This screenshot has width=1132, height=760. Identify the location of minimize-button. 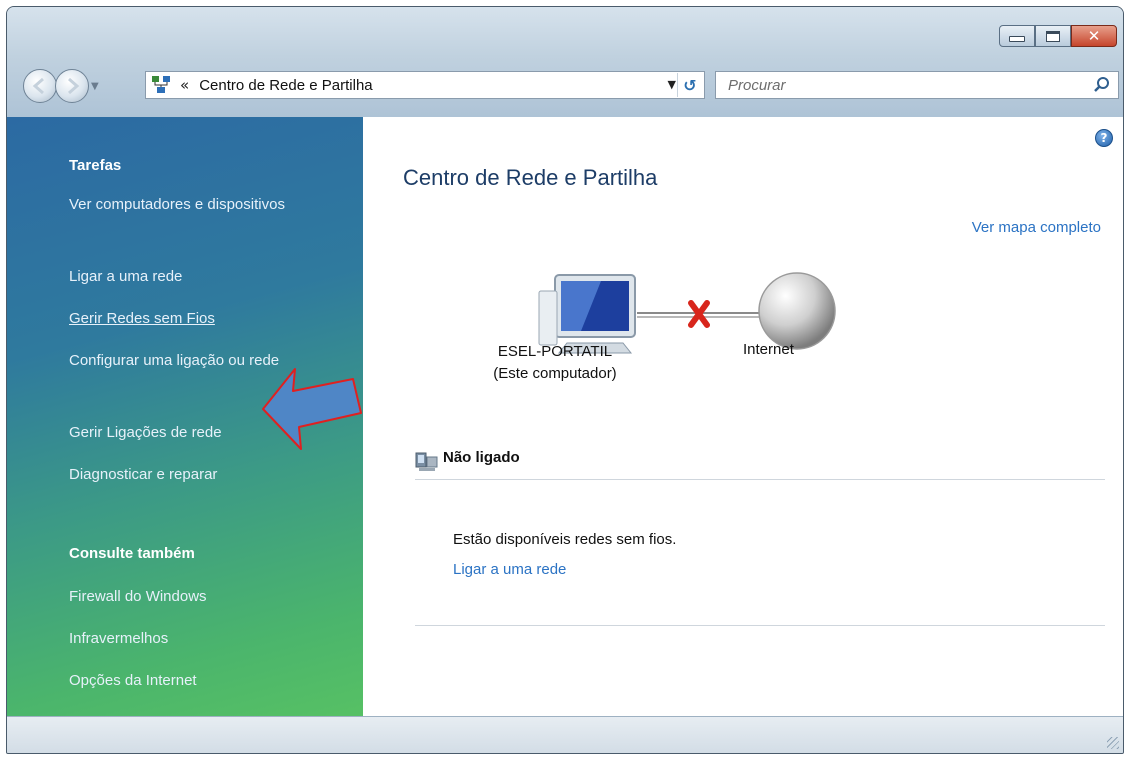
(1017, 36).